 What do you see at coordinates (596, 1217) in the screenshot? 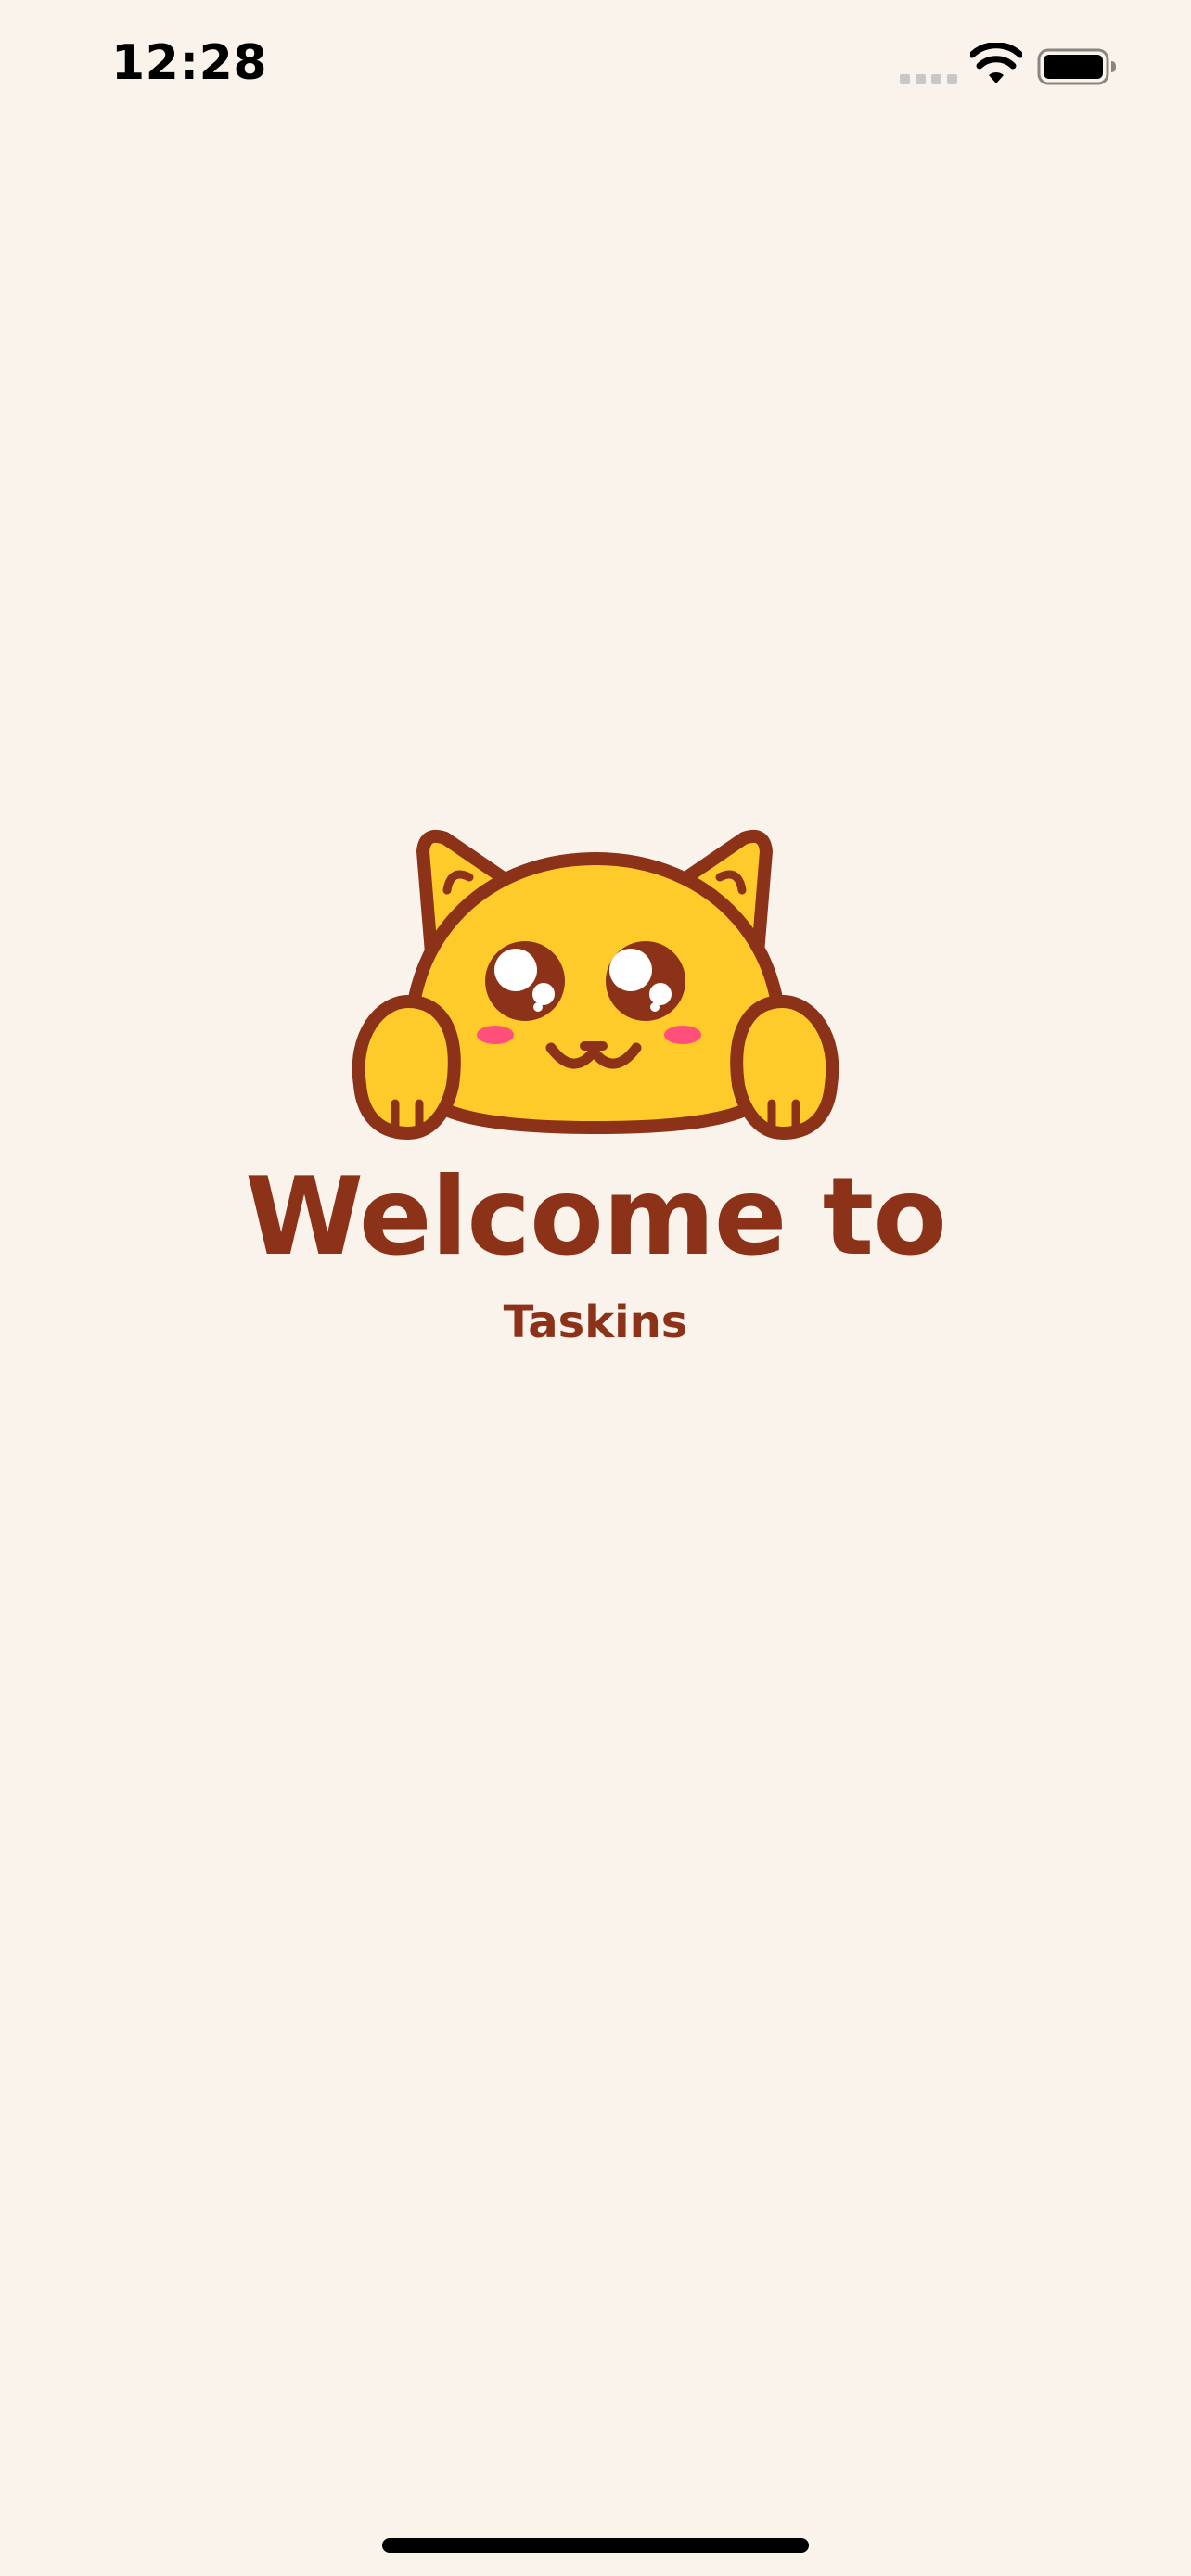
I see `welcome-title: Welcome to` at bounding box center [596, 1217].